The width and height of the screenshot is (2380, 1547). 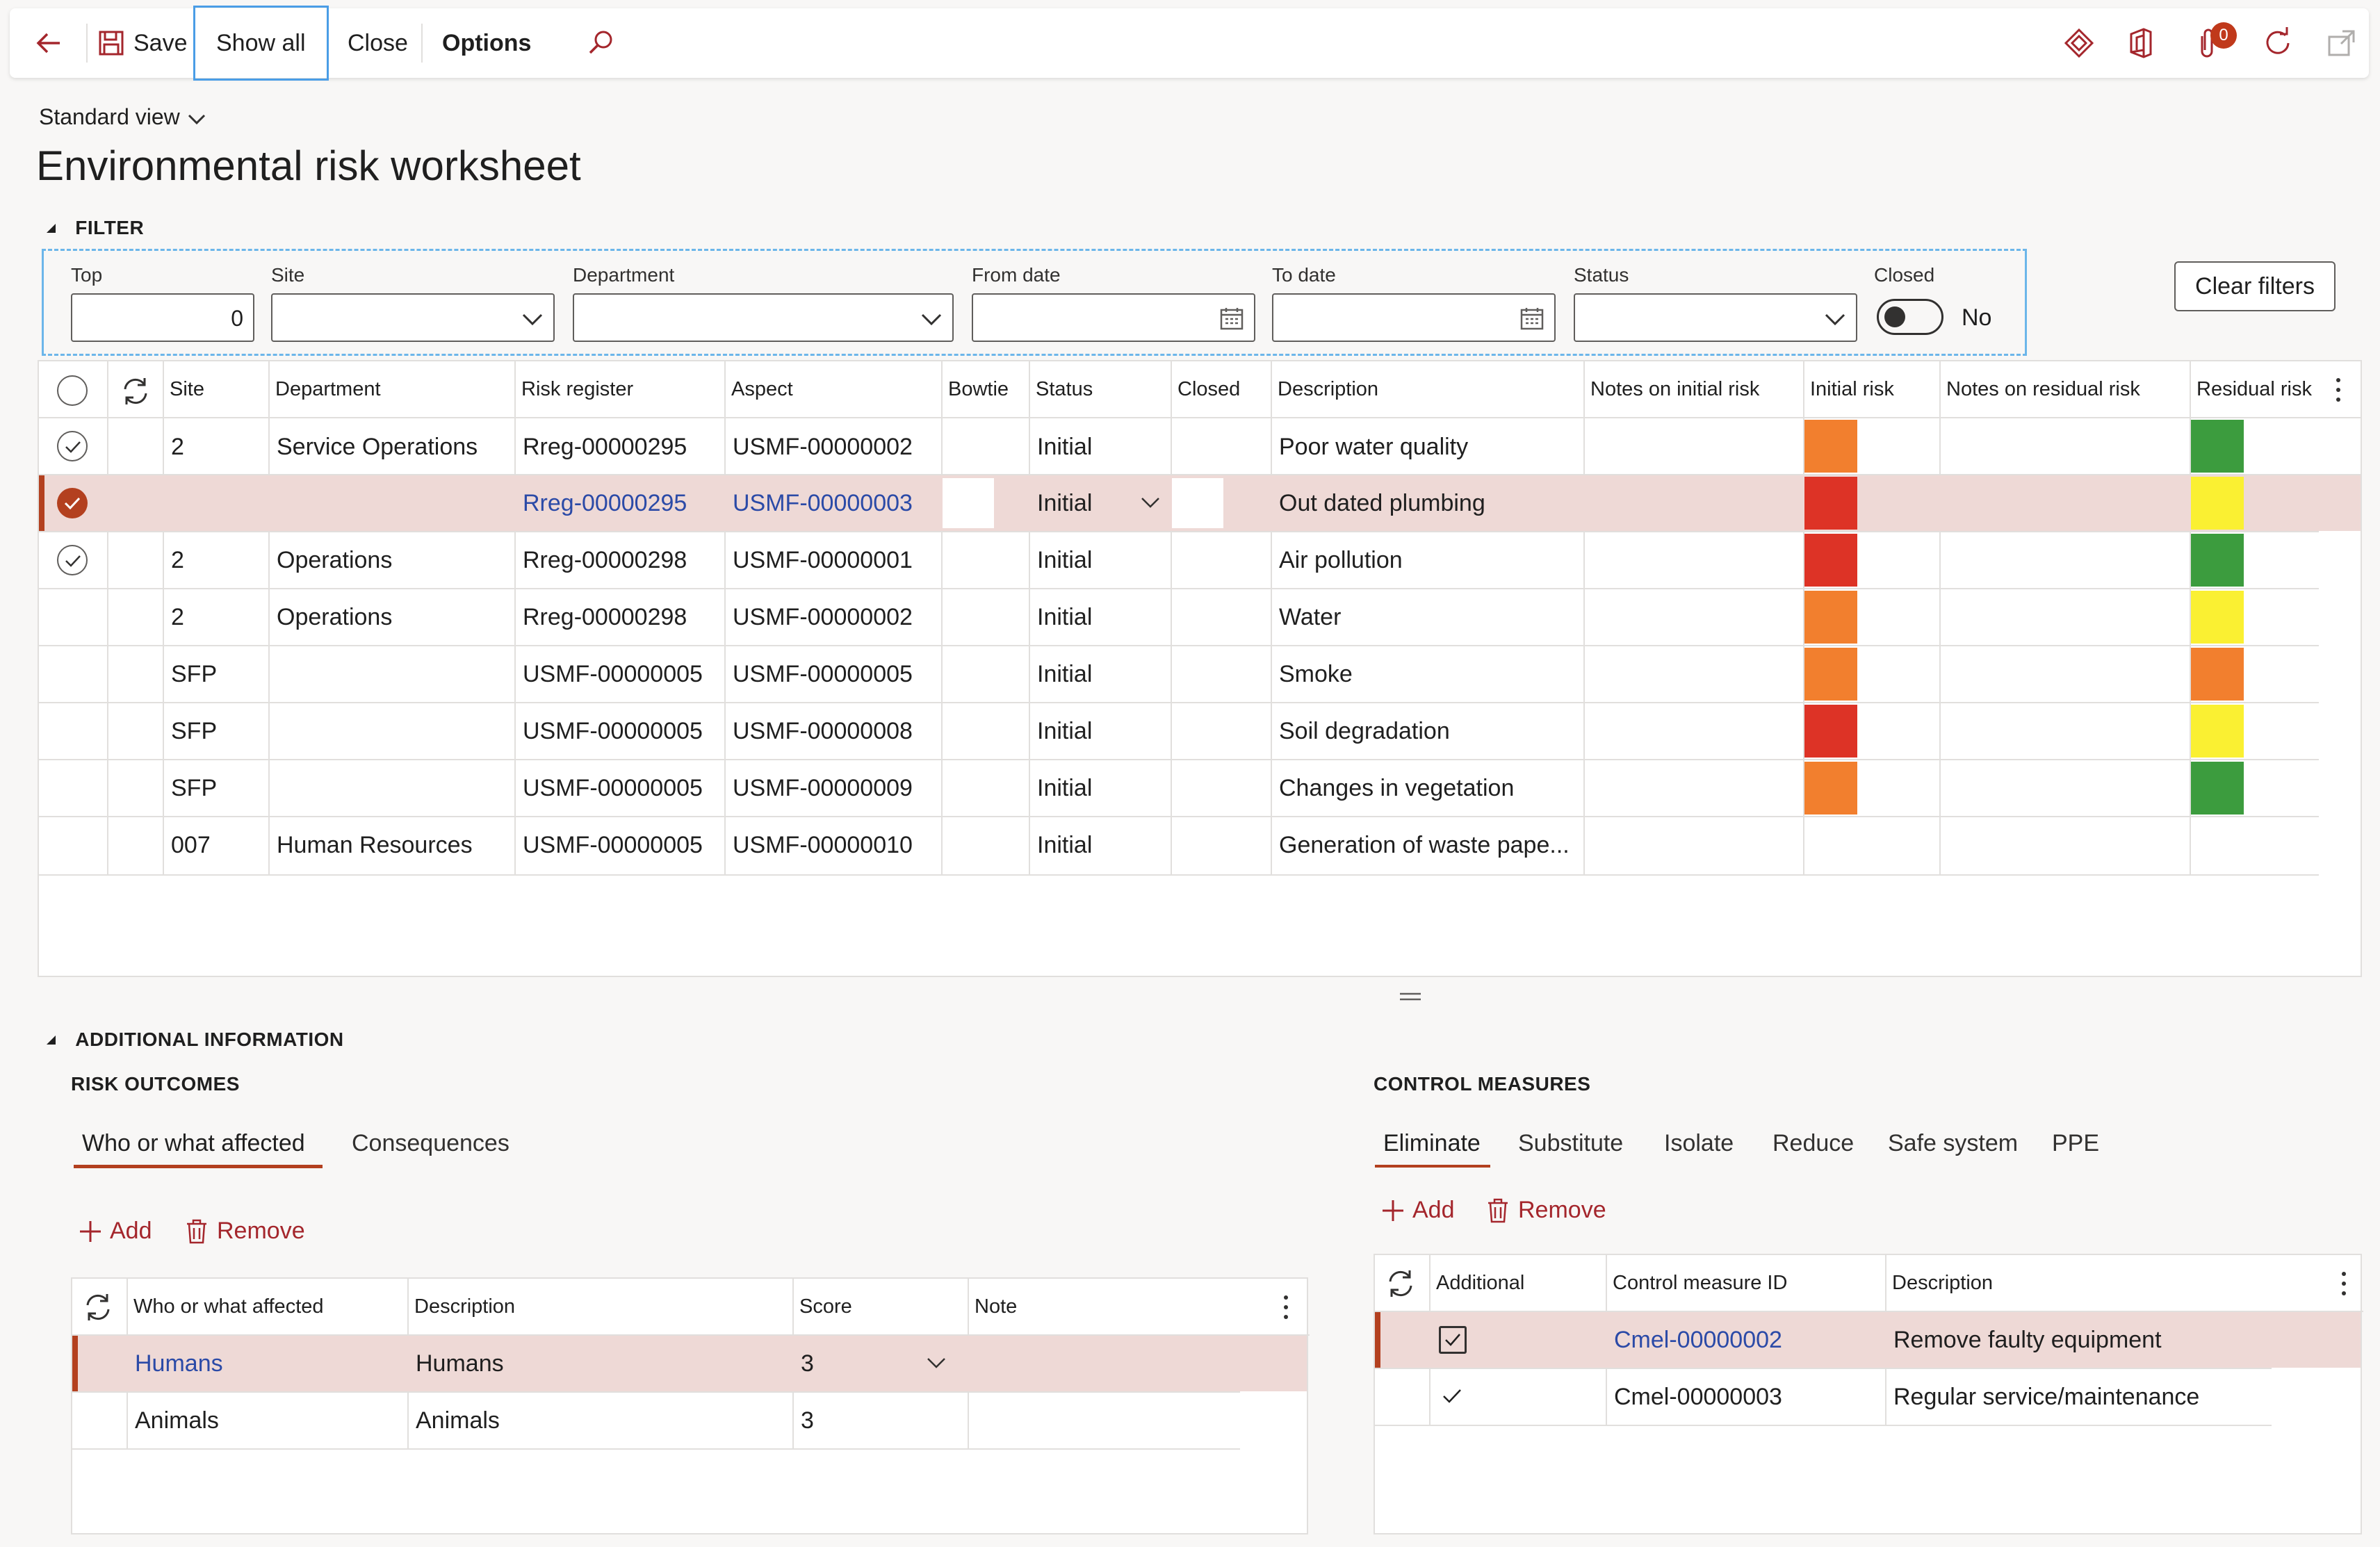 I want to click on attachments-button: 0, so click(x=2215, y=43).